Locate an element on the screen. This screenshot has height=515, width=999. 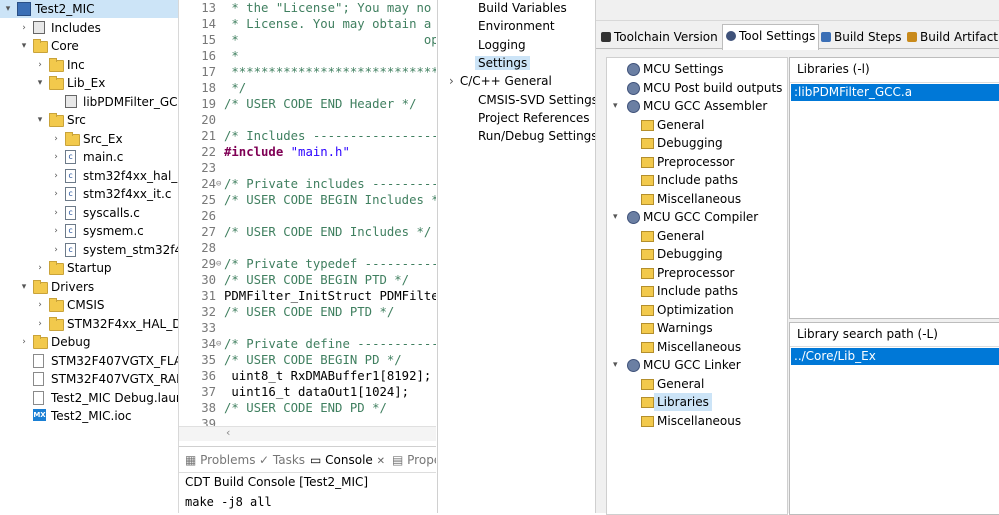
tab-problems: ▦ Problems is located at coordinates (220, 460).